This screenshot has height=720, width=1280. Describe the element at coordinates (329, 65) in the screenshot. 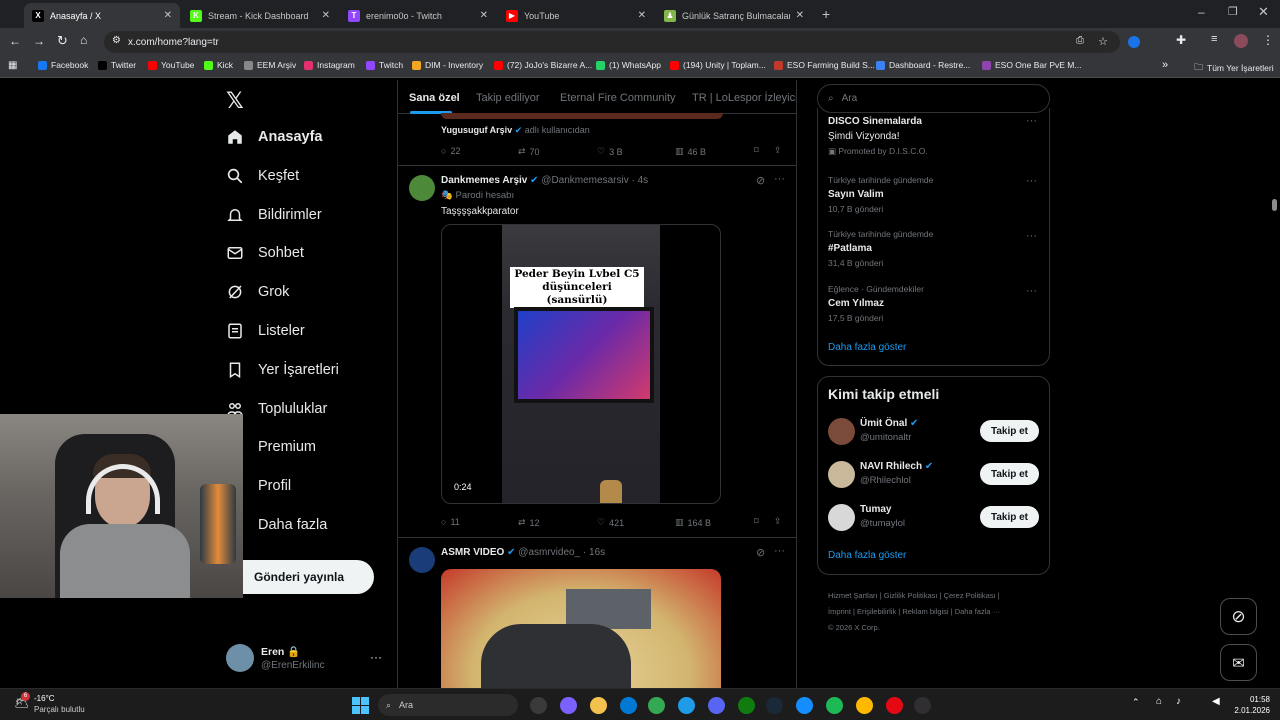

I see `bookmark-item: Instagram` at that location.